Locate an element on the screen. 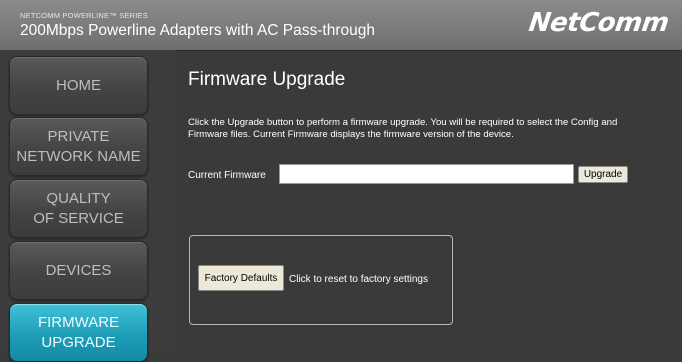 The width and height of the screenshot is (682, 362). nav-item-devices: DEVICES is located at coordinates (78, 270).